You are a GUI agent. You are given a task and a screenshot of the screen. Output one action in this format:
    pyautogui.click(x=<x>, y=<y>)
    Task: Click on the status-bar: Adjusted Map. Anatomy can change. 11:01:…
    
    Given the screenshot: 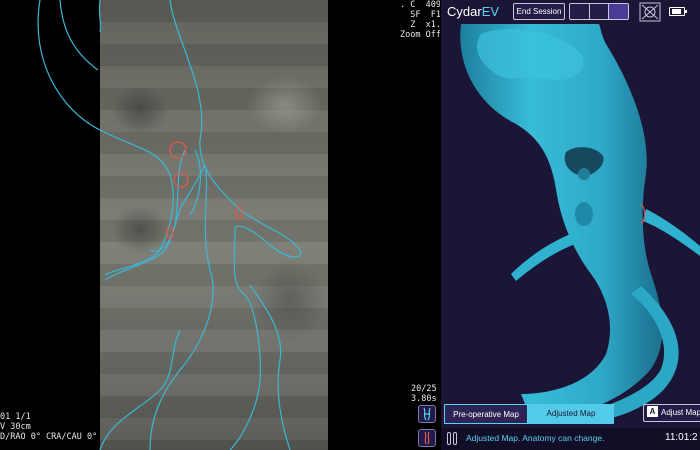 What is the action you would take?
    pyautogui.click(x=570, y=439)
    